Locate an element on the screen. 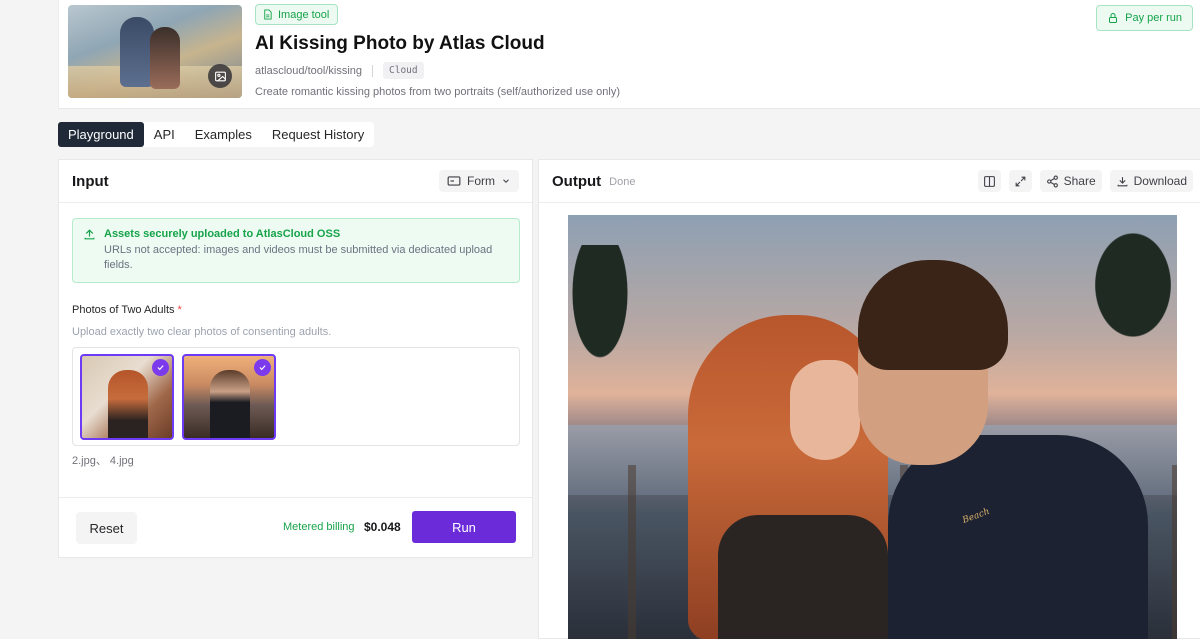 Image resolution: width=1200 pixels, height=639 pixels. expand-icon is located at coordinates (1020, 181).